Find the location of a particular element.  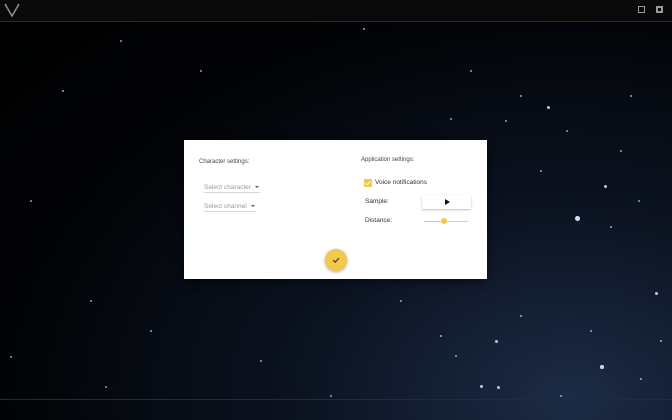

sample-play-button is located at coordinates (446, 202).